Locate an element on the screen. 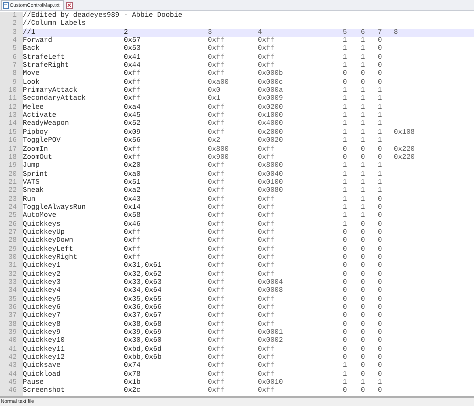 The width and height of the screenshot is (474, 406). close-icon is located at coordinates (69, 5).